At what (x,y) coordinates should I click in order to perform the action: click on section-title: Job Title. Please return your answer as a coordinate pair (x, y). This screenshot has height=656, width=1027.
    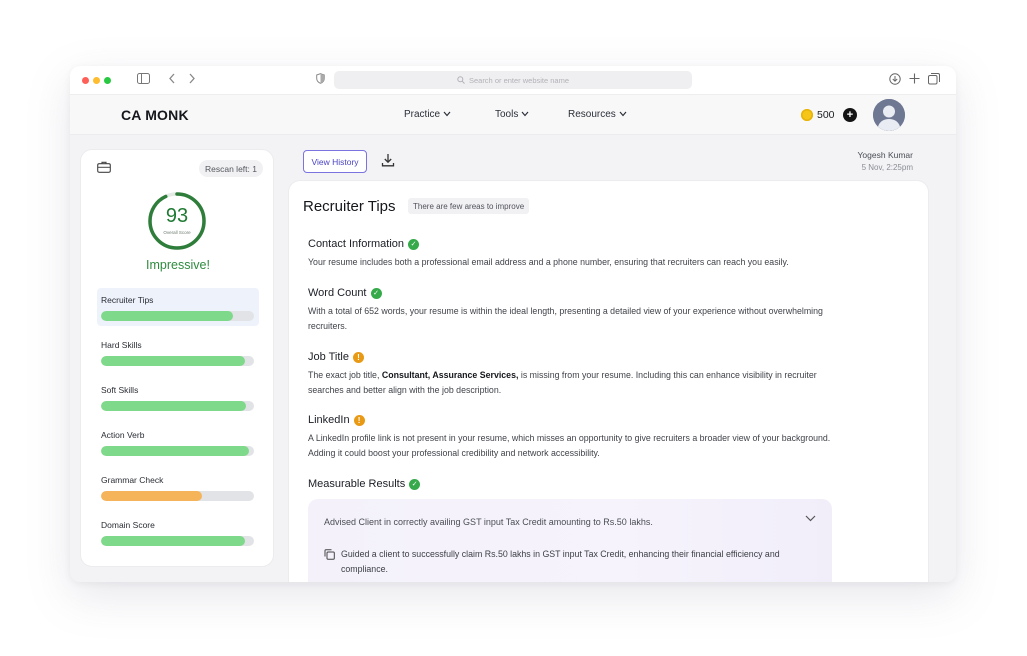
    Looking at the image, I should click on (328, 357).